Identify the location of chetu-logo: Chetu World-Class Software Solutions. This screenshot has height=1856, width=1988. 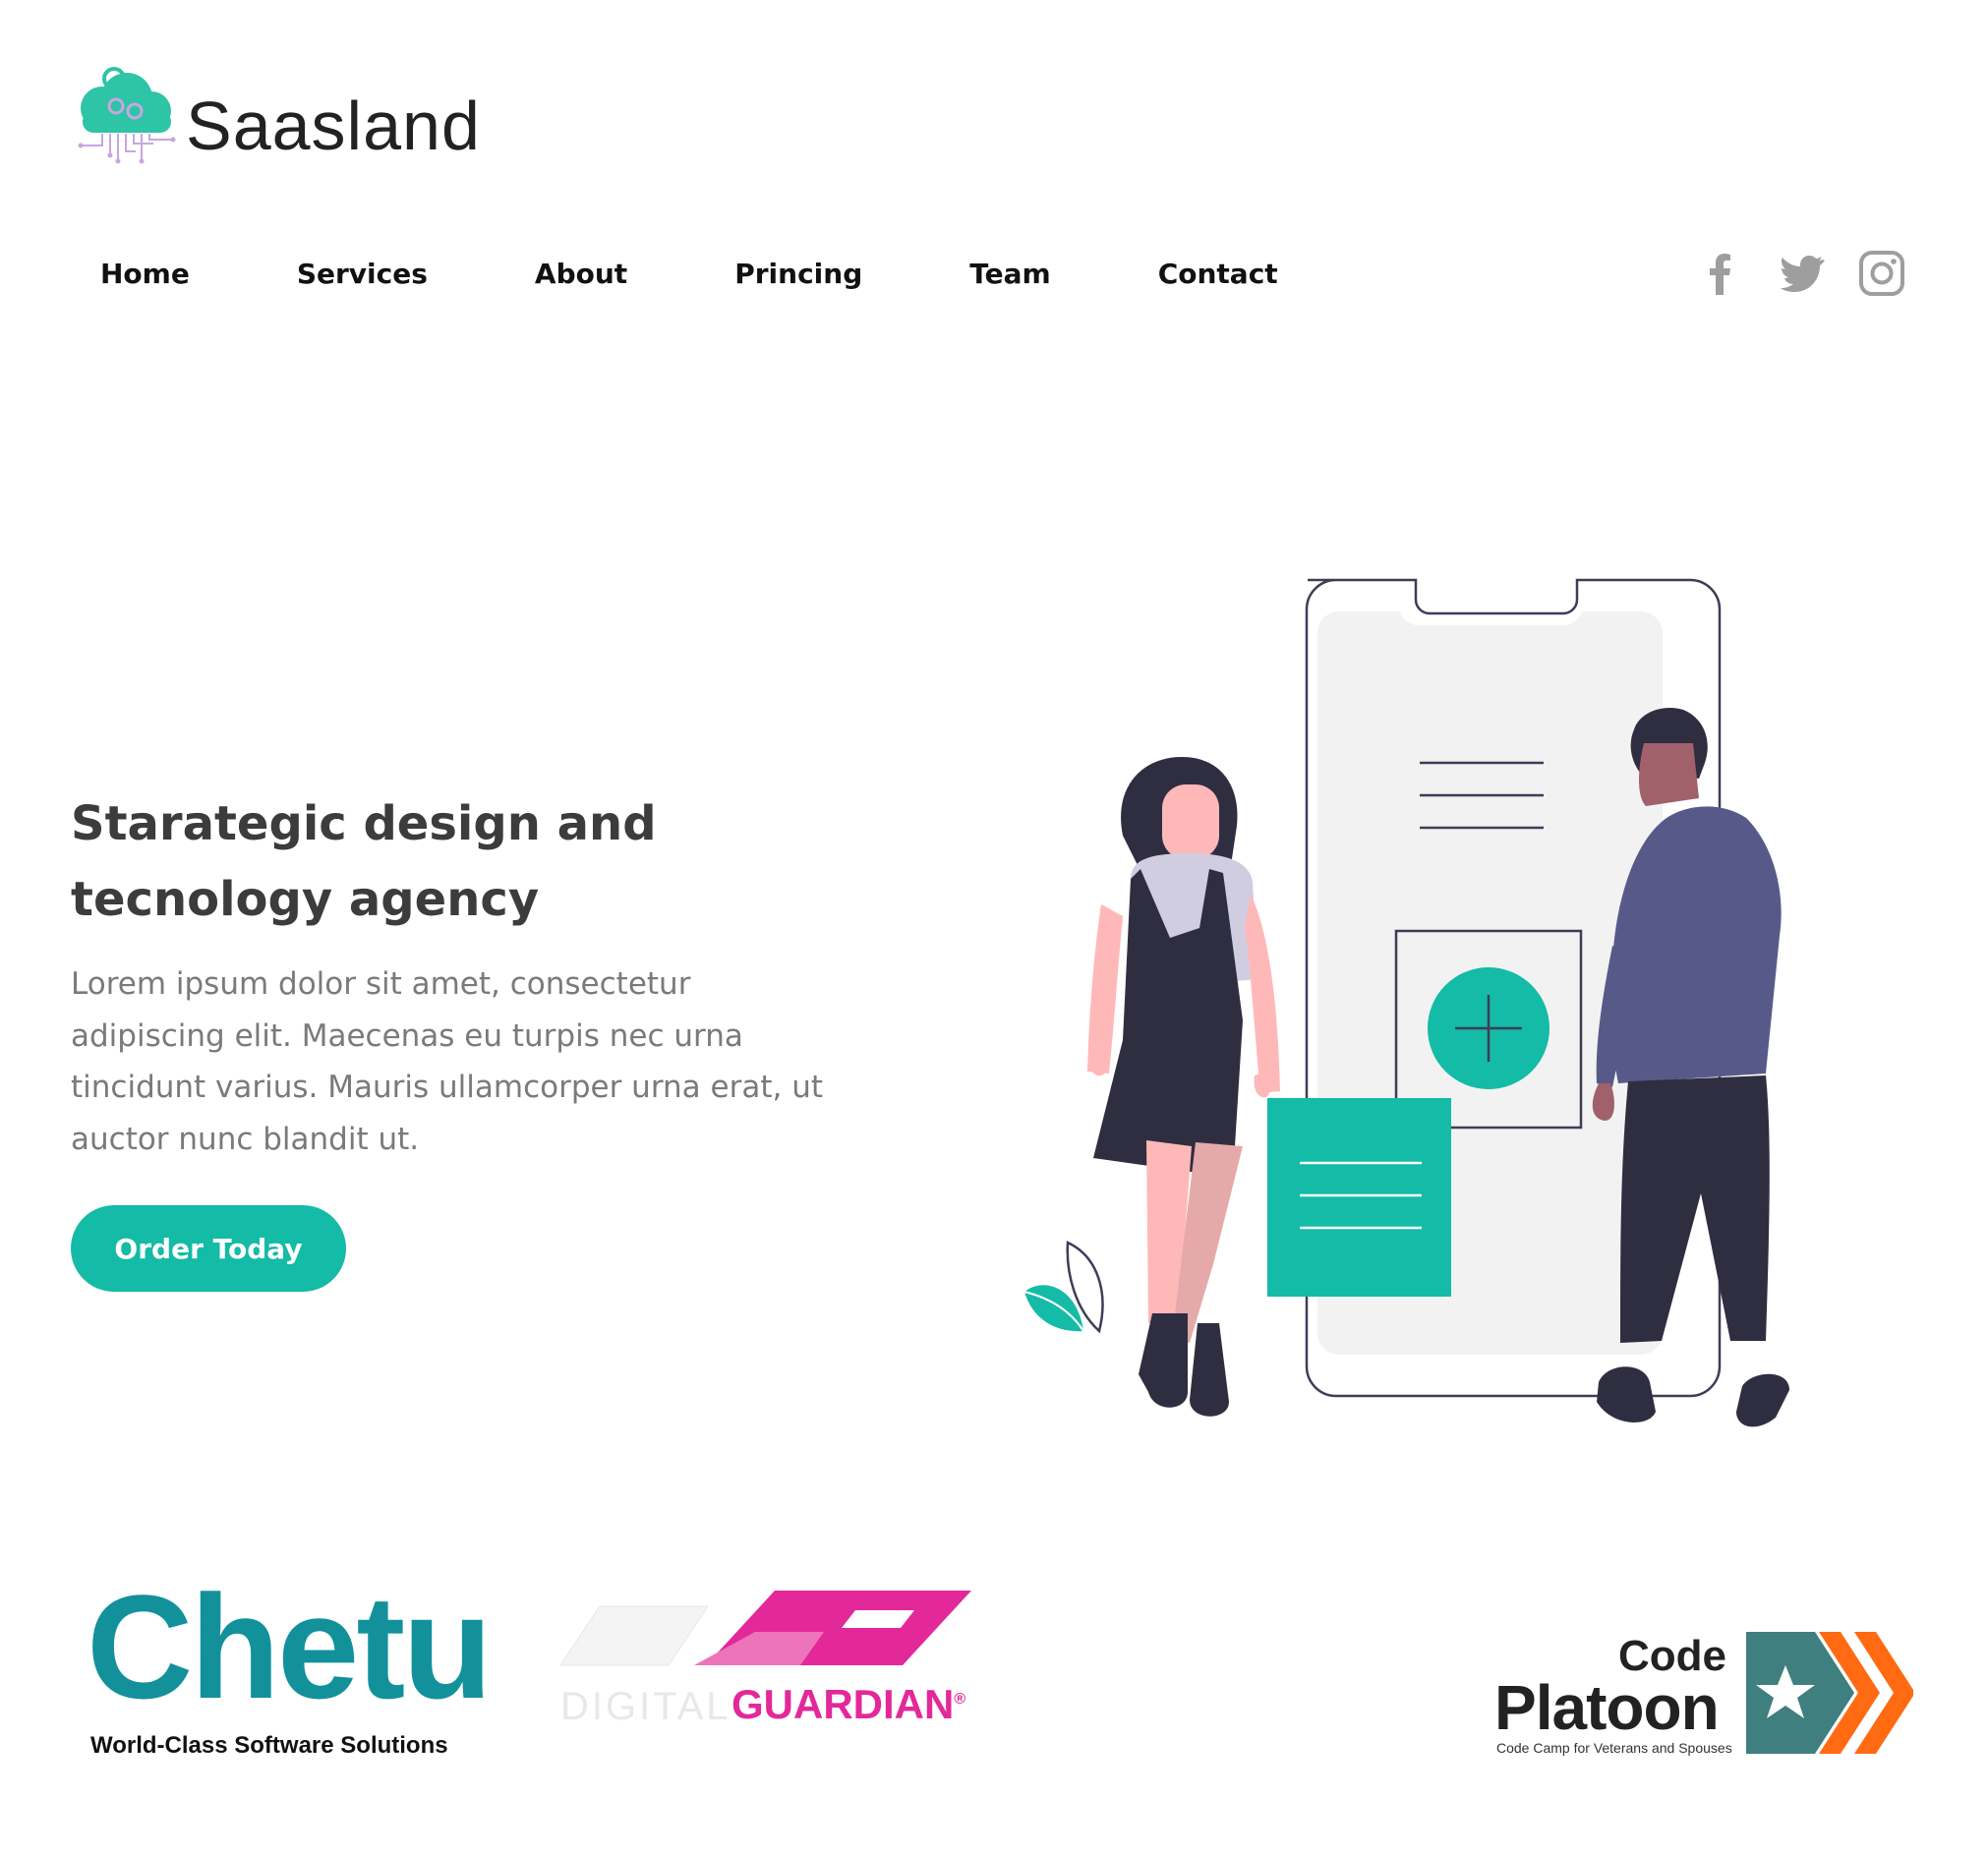
(293, 1666).